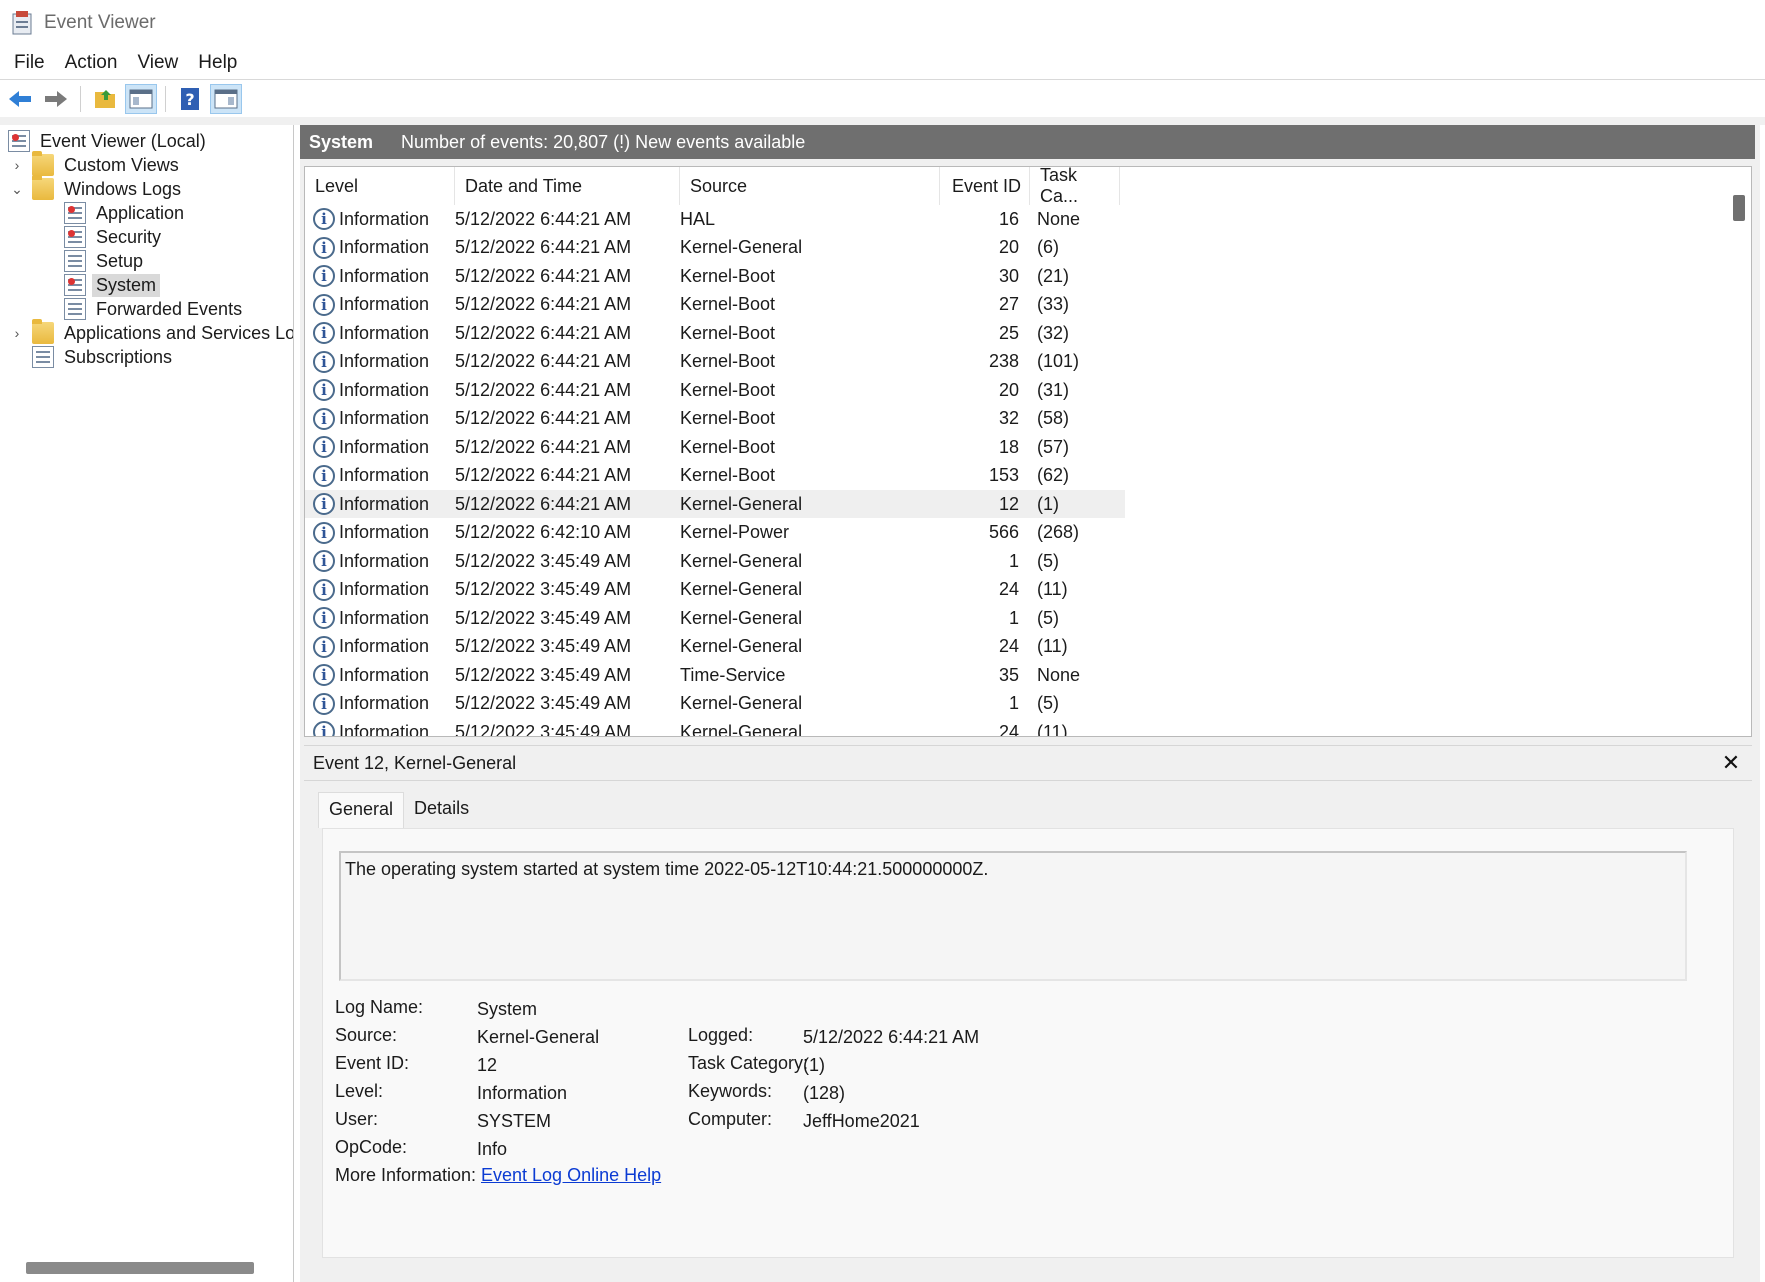 The width and height of the screenshot is (1765, 1282). Describe the element at coordinates (1053, 418) in the screenshot. I see `task-category-cell: (58)` at that location.